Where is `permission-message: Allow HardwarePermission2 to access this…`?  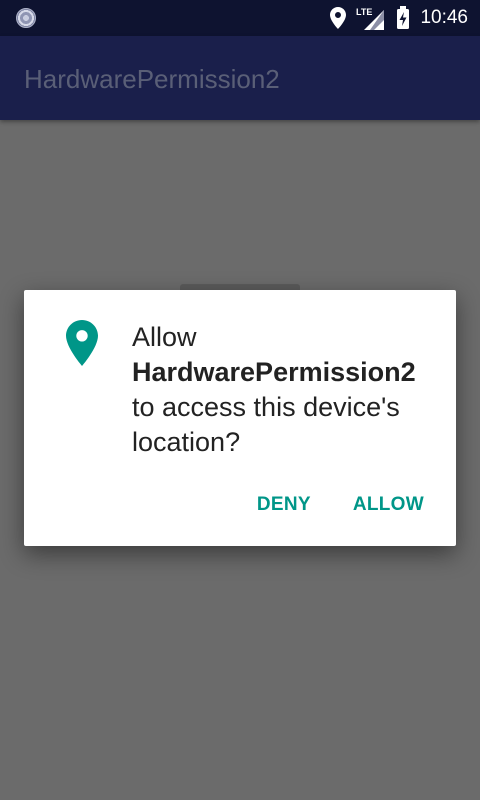
permission-message: Allow HardwarePermission2 to access this… is located at coordinates (287, 390).